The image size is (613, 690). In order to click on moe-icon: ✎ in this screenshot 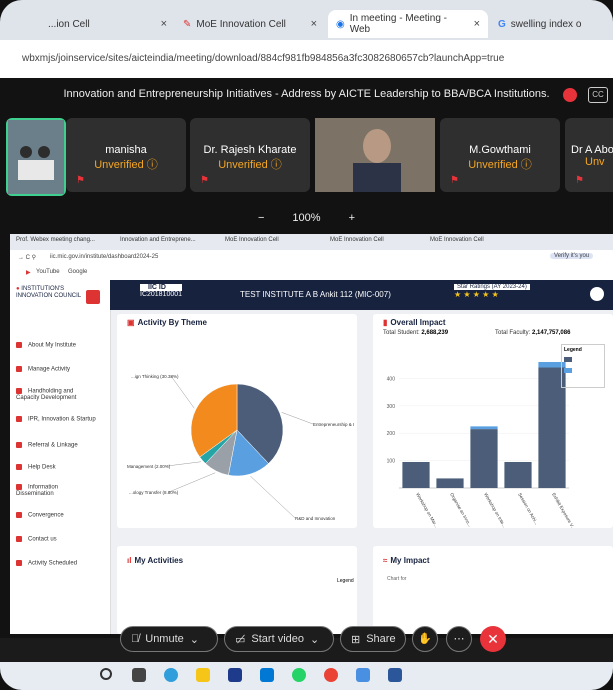, I will do `click(187, 24)`.